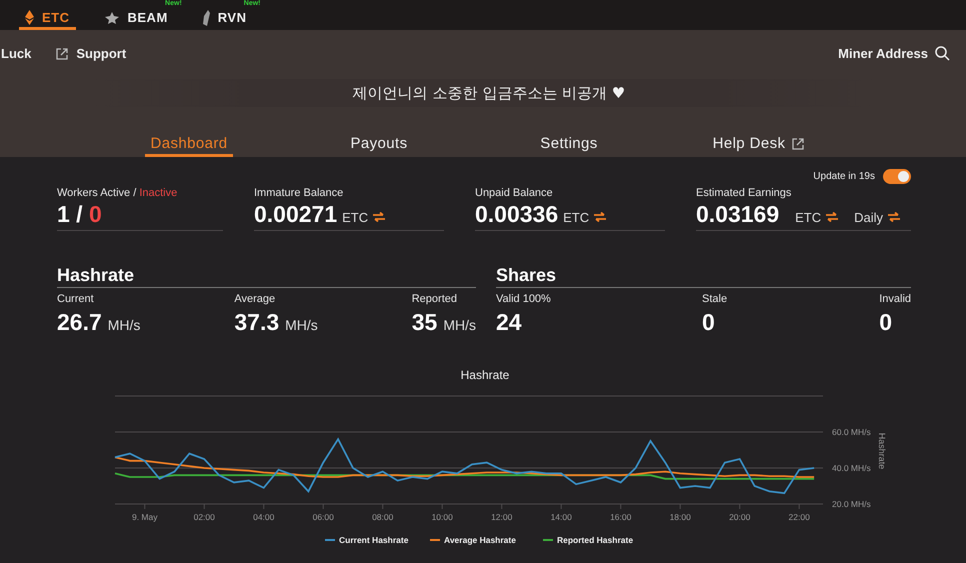 Image resolution: width=966 pixels, height=563 pixels. What do you see at coordinates (29, 17) in the screenshot?
I see `diamond-icon` at bounding box center [29, 17].